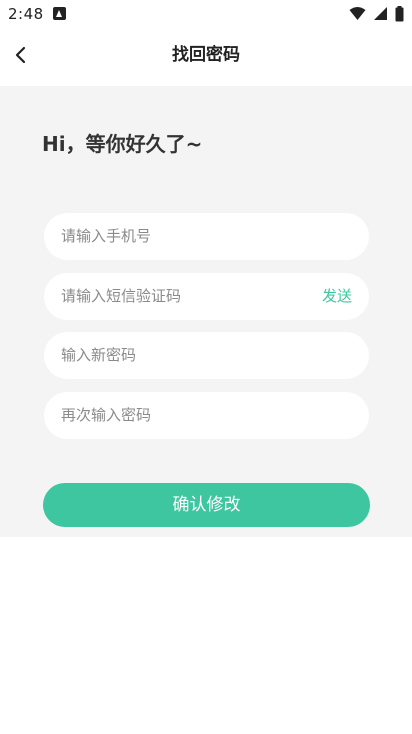 The image size is (412, 734). Describe the element at coordinates (399, 14) in the screenshot. I see `battery-icon` at that location.